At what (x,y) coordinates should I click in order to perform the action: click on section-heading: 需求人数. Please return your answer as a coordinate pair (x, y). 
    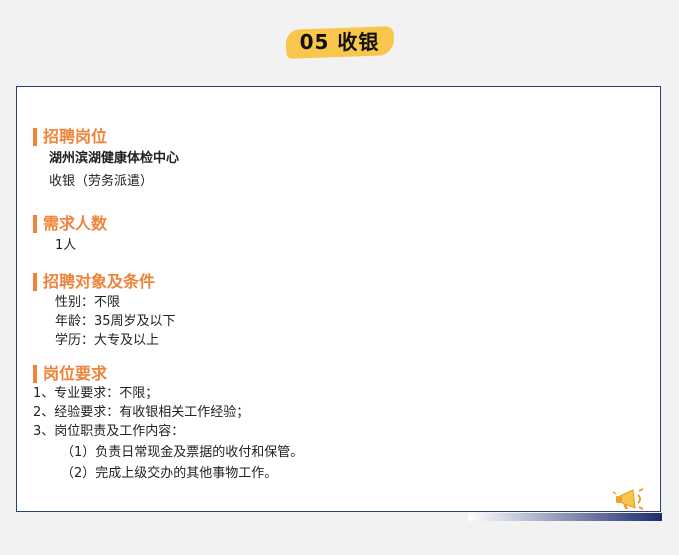
    Looking at the image, I should click on (70, 224).